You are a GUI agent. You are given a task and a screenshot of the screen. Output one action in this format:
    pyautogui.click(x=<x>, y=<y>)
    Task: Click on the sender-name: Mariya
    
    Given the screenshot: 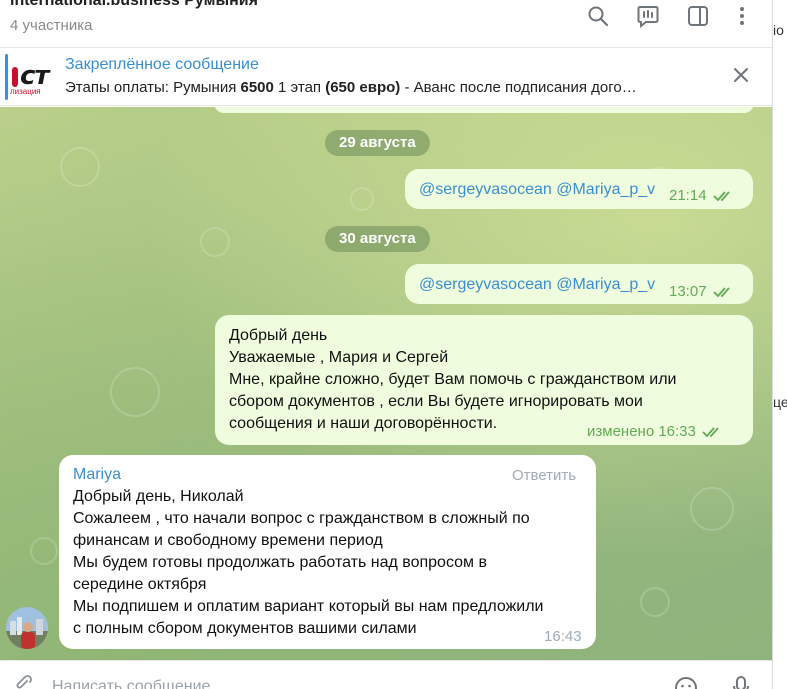 What is the action you would take?
    pyautogui.click(x=97, y=475)
    